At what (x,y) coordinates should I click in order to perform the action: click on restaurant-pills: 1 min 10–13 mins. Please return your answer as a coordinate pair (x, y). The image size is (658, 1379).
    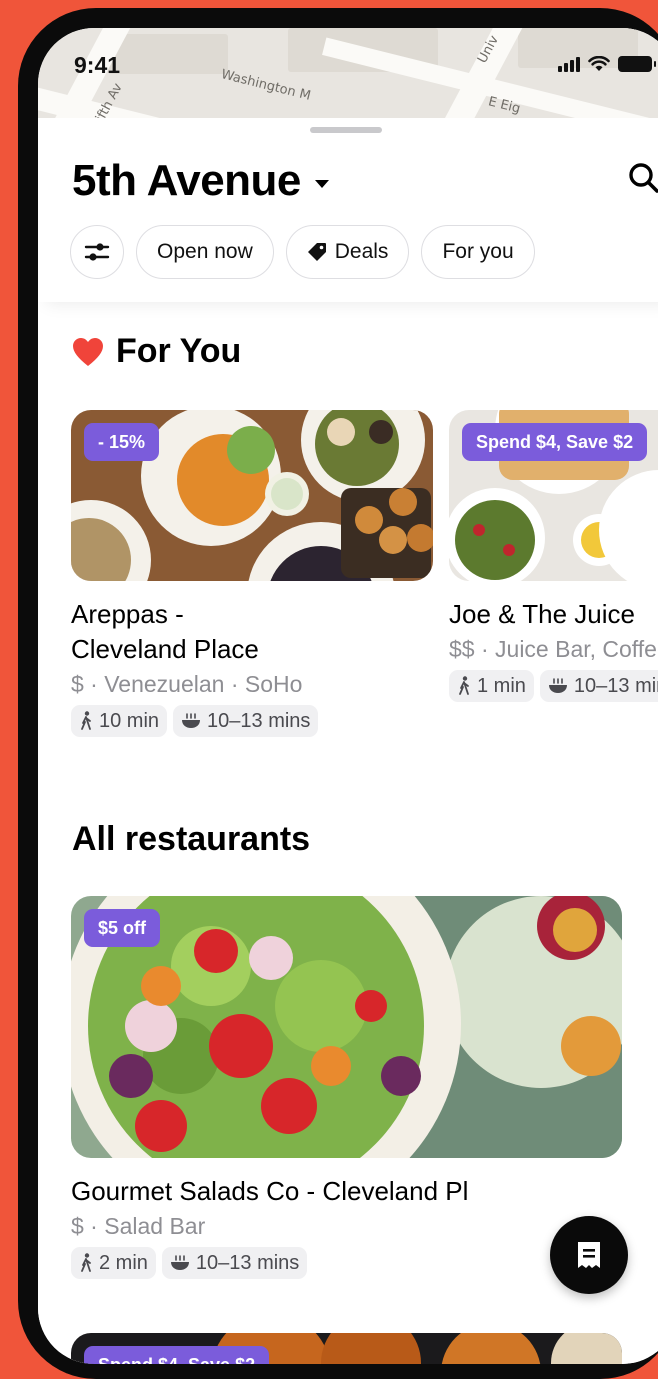
    Looking at the image, I should click on (553, 686).